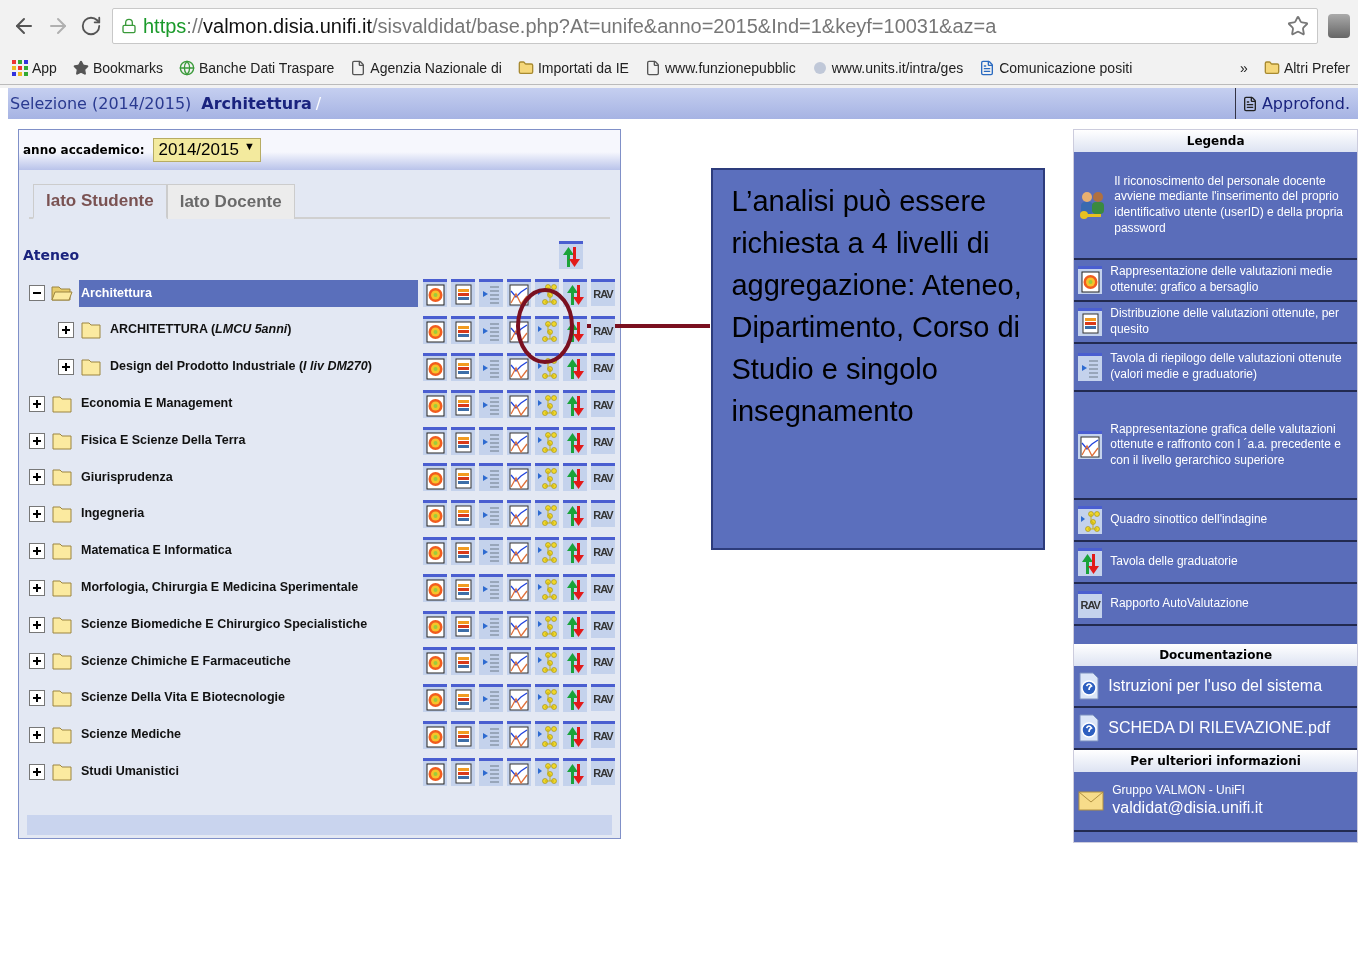  What do you see at coordinates (37, 293) in the screenshot?
I see `collapse-toggle` at bounding box center [37, 293].